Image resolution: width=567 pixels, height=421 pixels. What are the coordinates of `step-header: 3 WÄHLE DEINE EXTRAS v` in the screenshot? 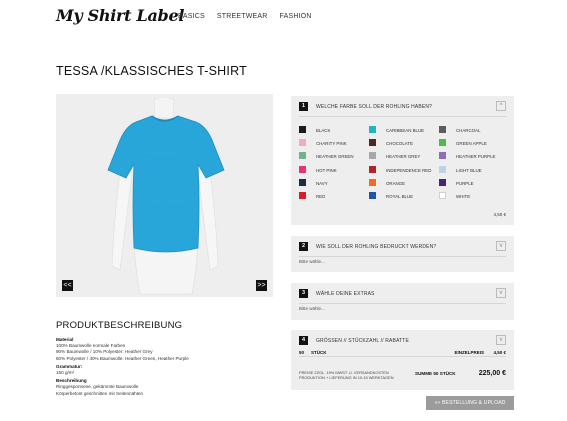 It's located at (402, 293).